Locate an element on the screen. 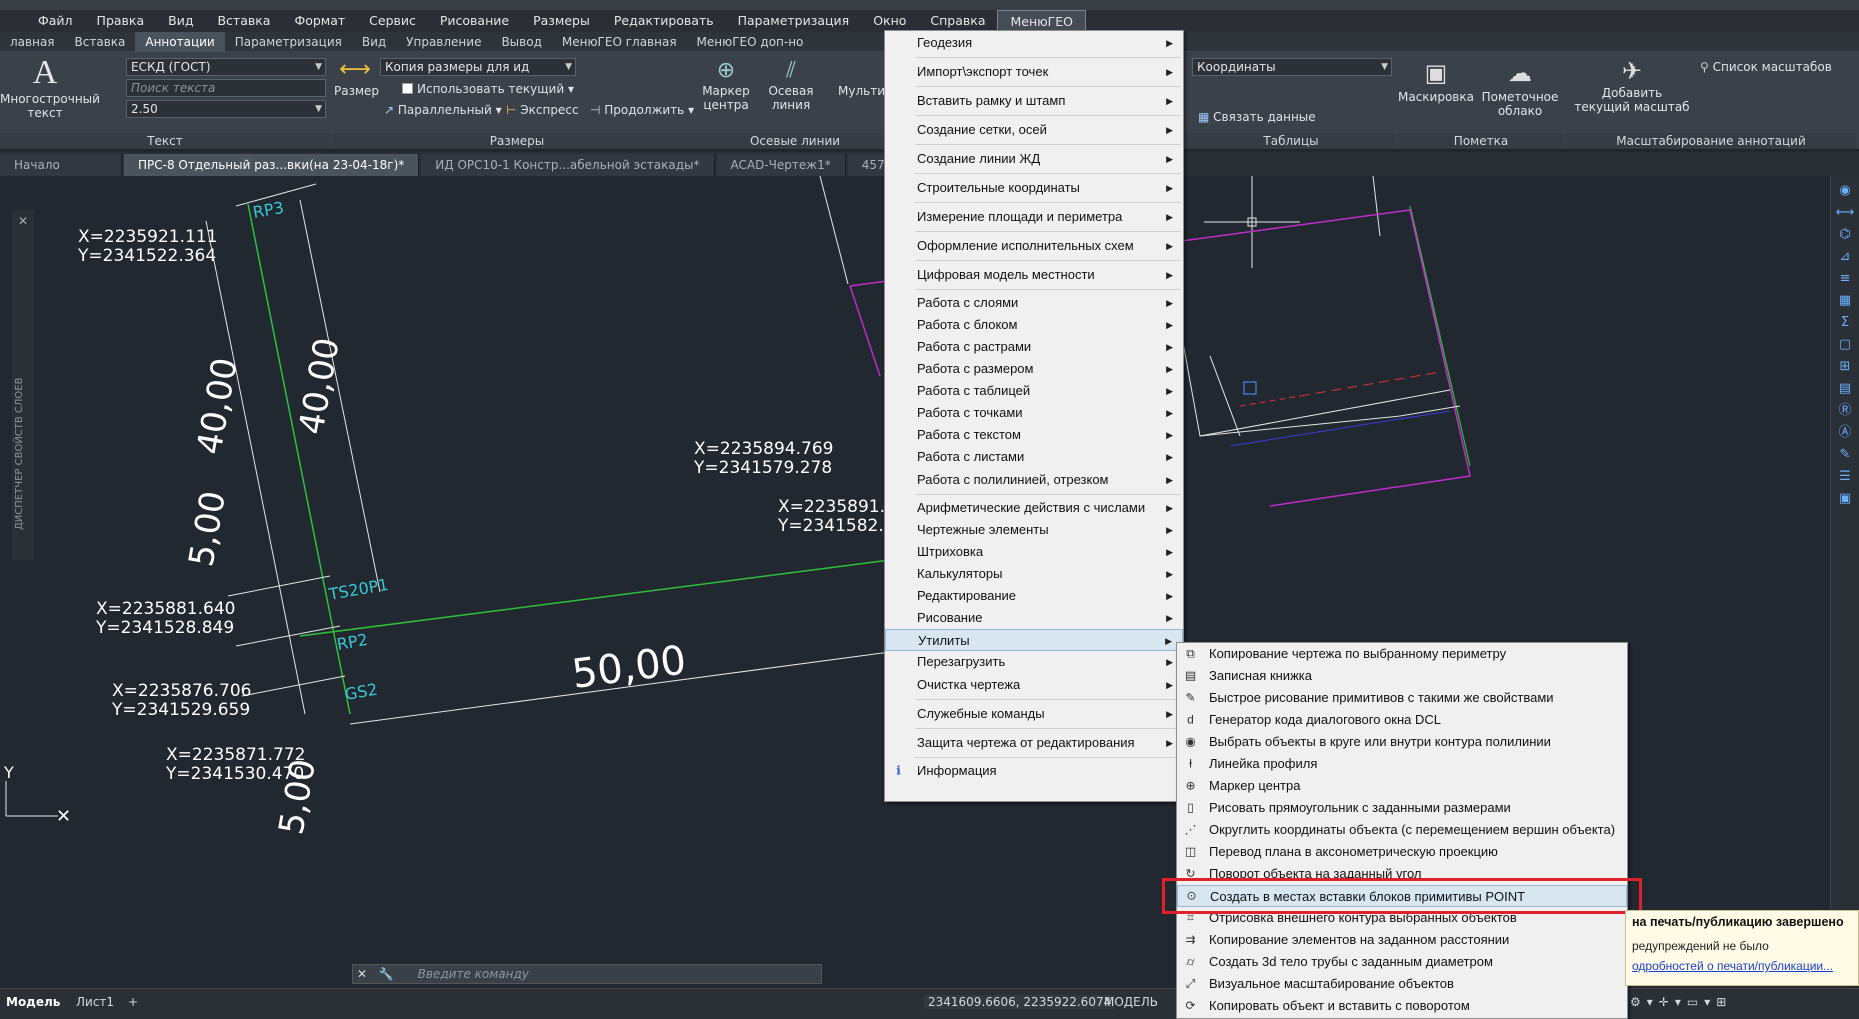  text-search-input: Поиск текста is located at coordinates (226, 88).